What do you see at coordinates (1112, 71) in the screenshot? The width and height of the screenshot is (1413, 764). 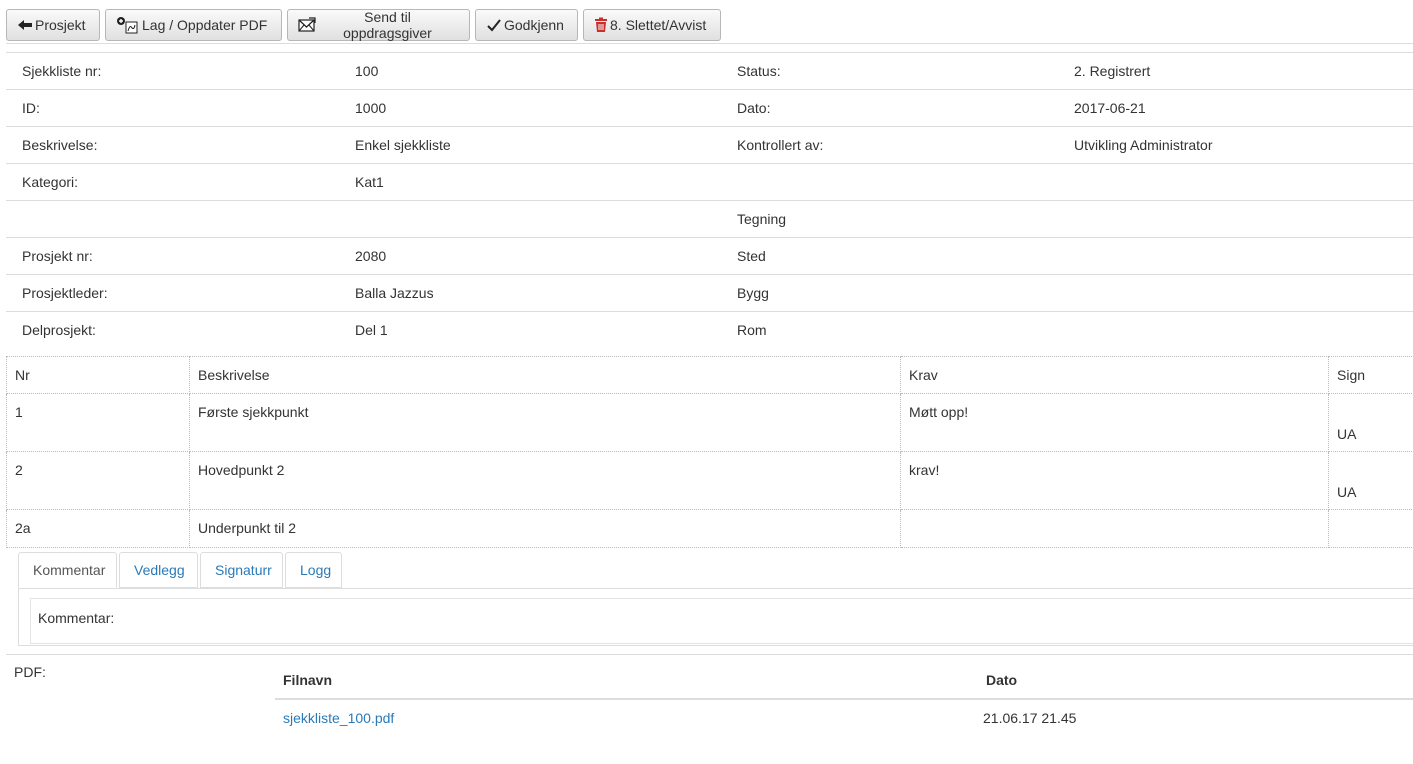 I see `info-value: 2. Registrert` at bounding box center [1112, 71].